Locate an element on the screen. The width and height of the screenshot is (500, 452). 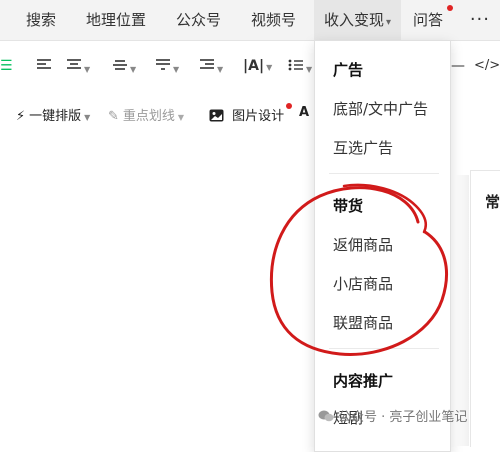
image-icon is located at coordinates (218, 116).